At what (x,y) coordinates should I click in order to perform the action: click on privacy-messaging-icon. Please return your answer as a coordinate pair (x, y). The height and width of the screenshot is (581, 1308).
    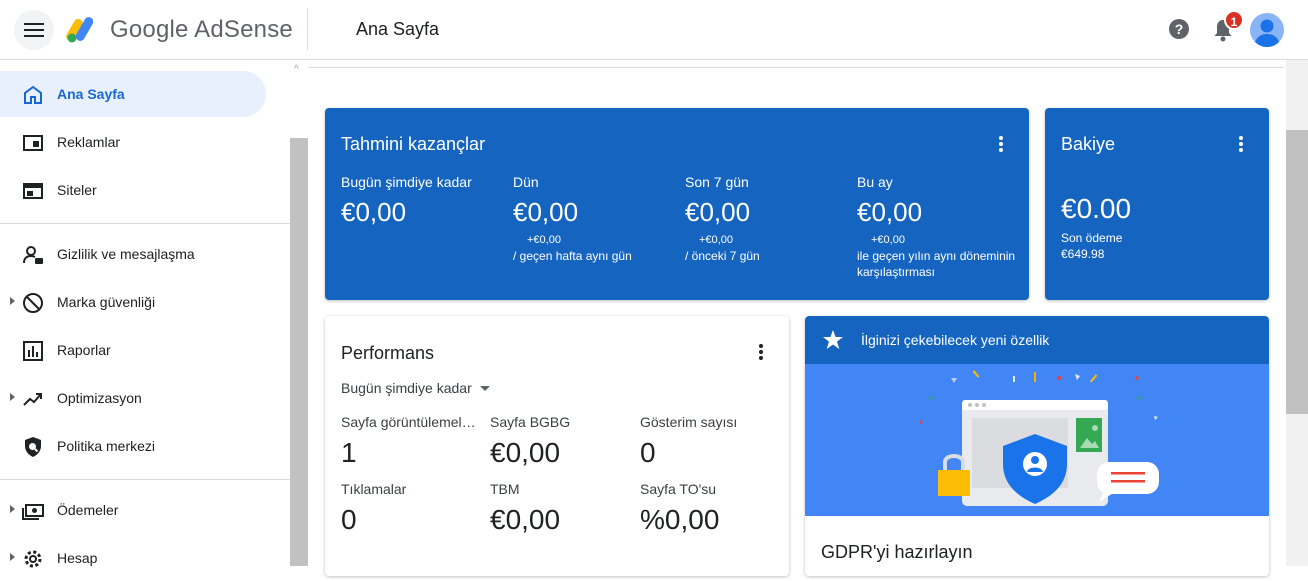
    Looking at the image, I should click on (33, 255).